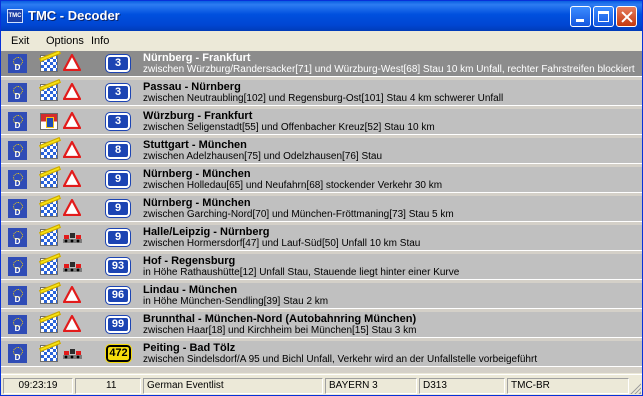 Image resolution: width=643 pixels, height=396 pixels. What do you see at coordinates (65, 41) in the screenshot?
I see `menu-options: Options` at bounding box center [65, 41].